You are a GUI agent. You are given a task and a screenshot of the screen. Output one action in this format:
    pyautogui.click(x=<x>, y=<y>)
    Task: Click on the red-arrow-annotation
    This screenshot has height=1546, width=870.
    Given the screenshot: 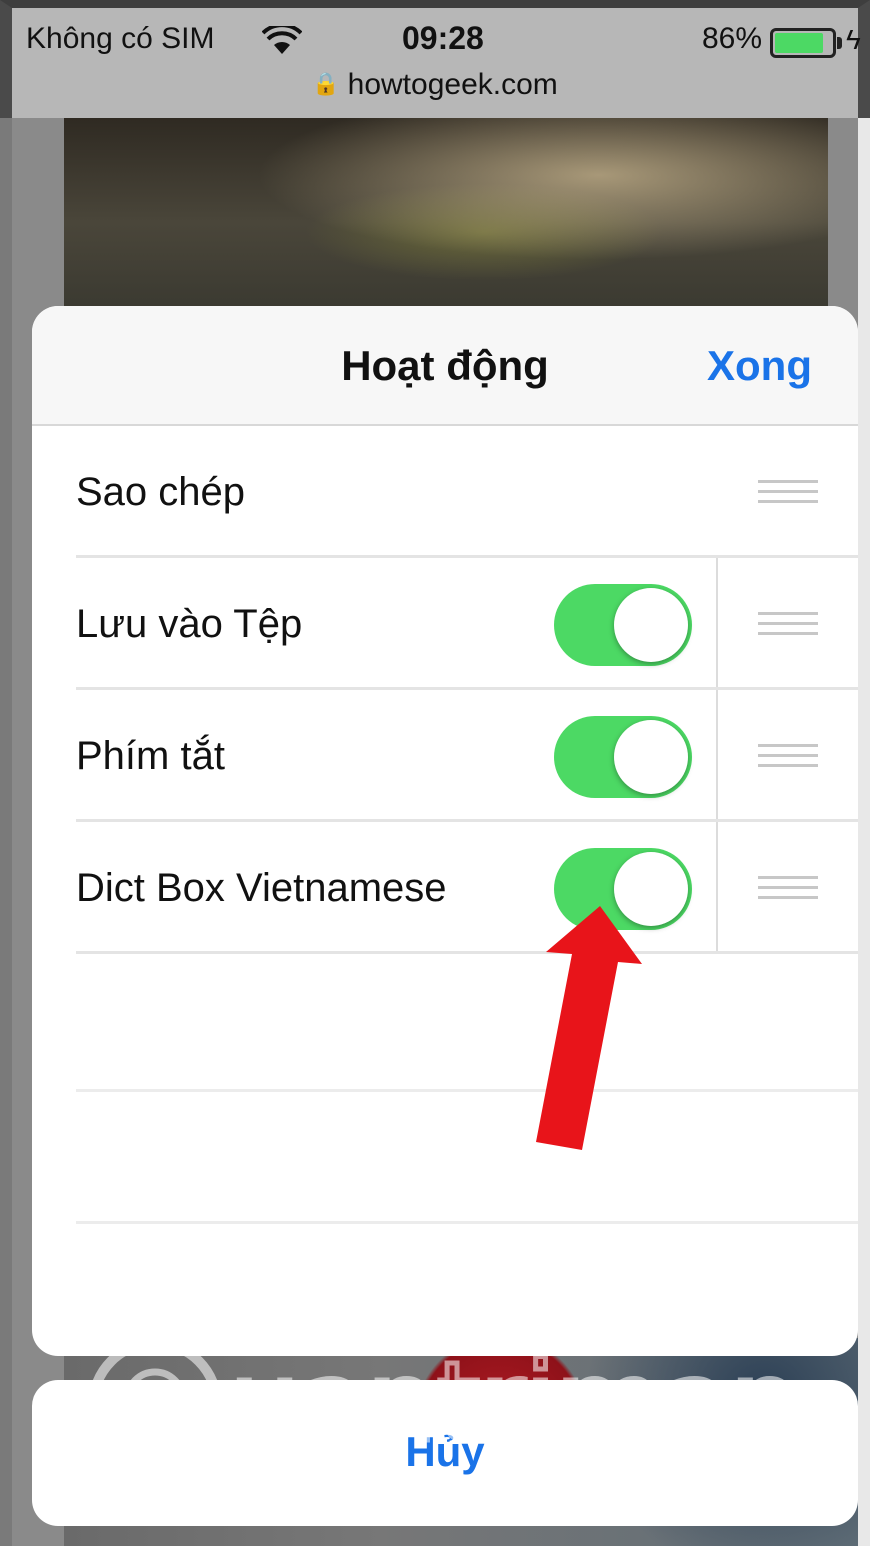 What is the action you would take?
    pyautogui.click(x=589, y=1028)
    